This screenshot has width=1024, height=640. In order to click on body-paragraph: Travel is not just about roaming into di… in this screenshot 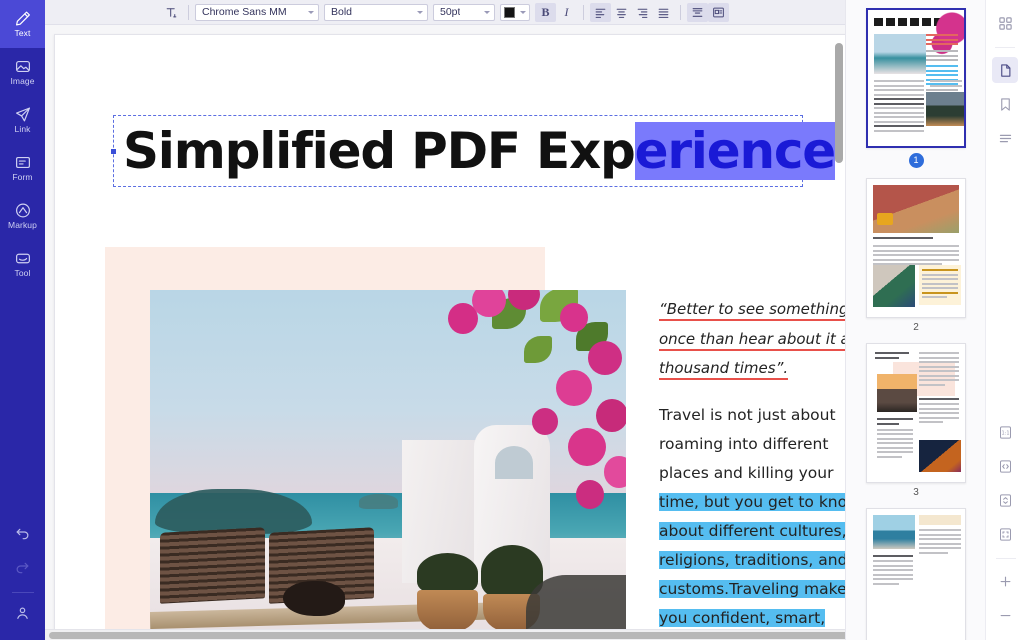, I will do `click(752, 515)`.